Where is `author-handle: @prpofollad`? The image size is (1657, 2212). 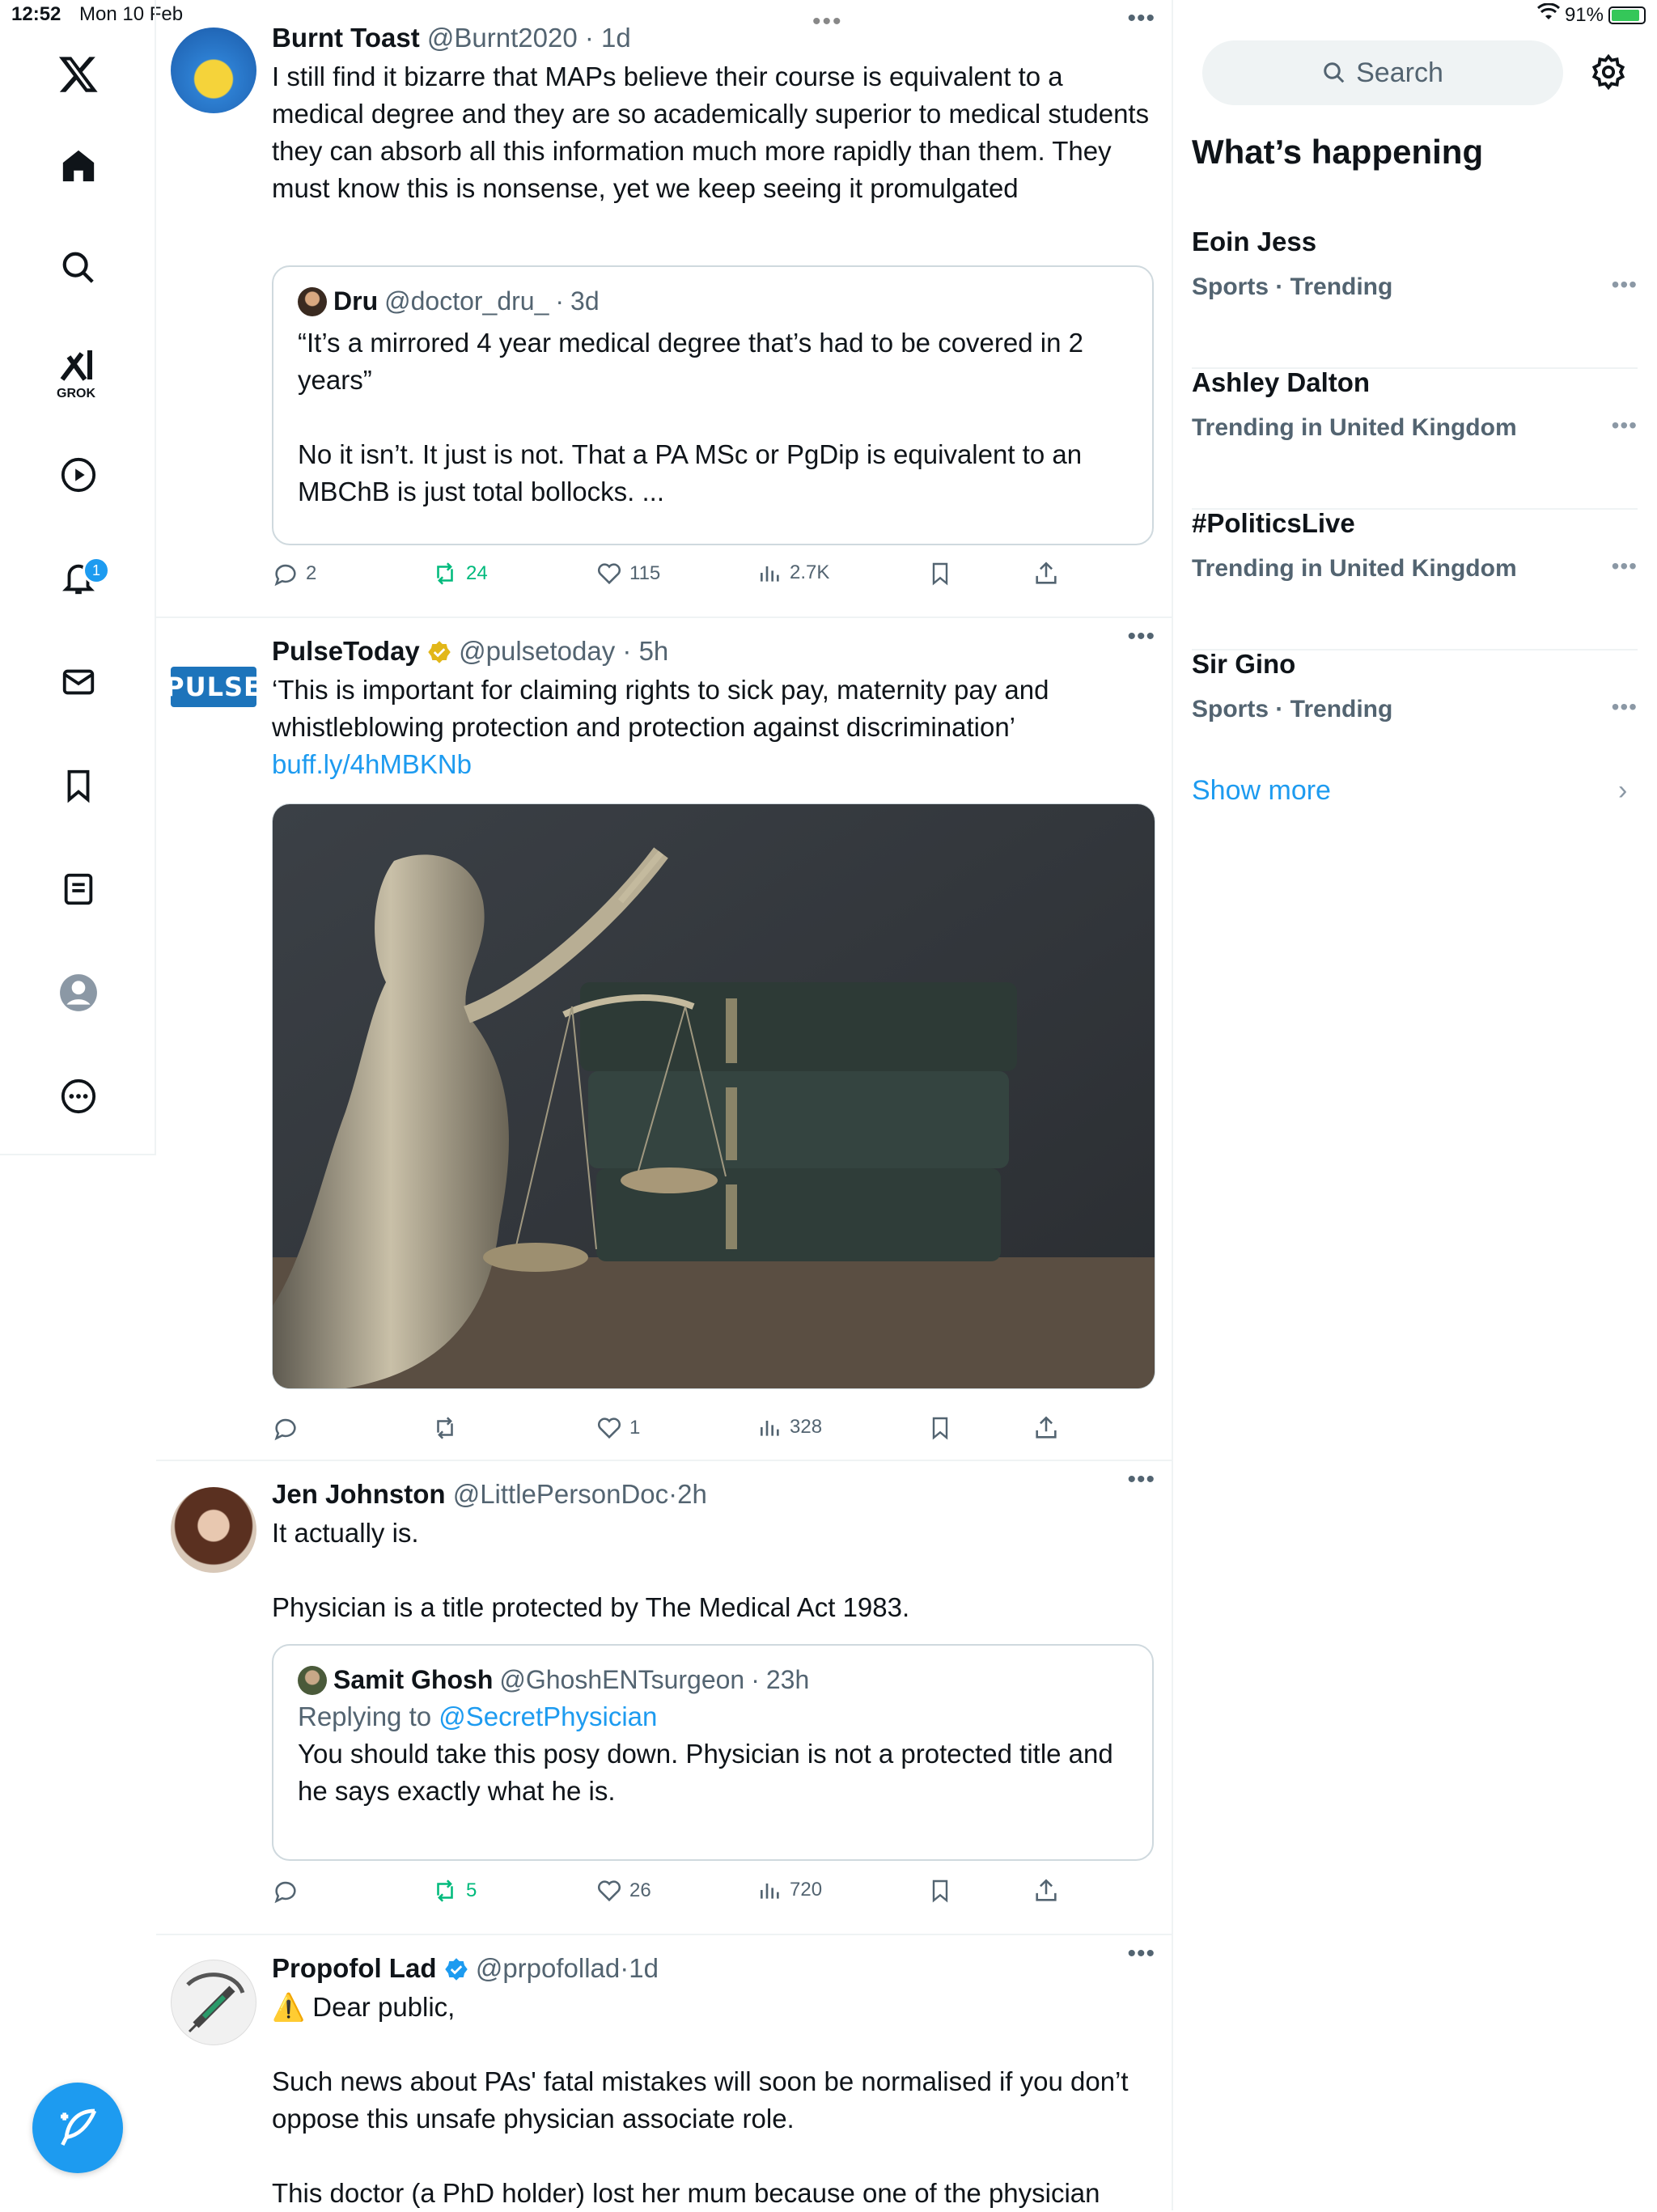 author-handle: @prpofollad is located at coordinates (548, 1968).